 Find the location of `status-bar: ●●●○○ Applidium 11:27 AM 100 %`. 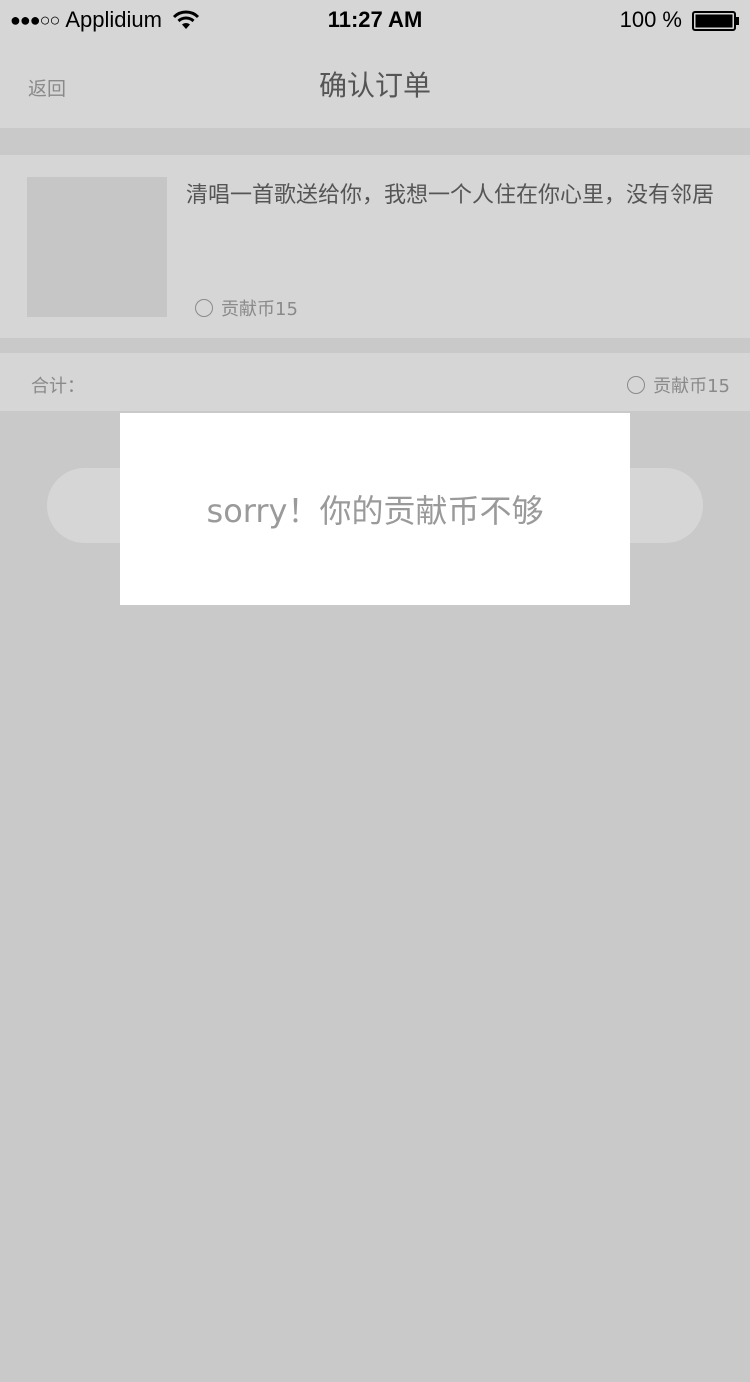

status-bar: ●●●○○ Applidium 11:27 AM 100 % is located at coordinates (375, 20).